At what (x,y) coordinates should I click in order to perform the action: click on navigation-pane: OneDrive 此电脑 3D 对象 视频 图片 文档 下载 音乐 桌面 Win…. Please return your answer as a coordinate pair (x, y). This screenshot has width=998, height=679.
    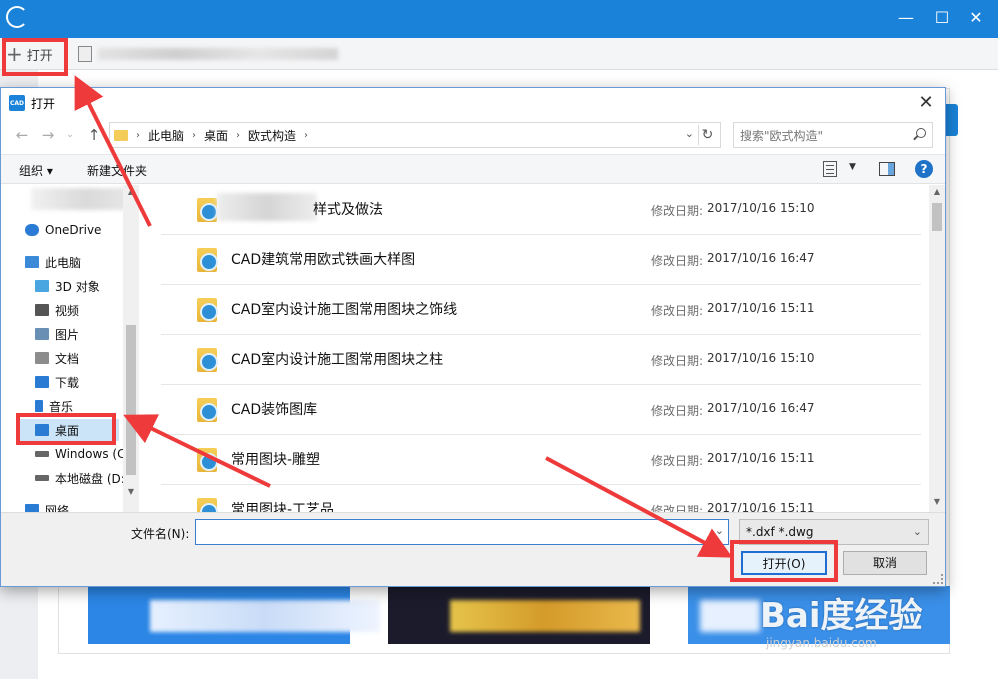
    Looking at the image, I should click on (70, 348).